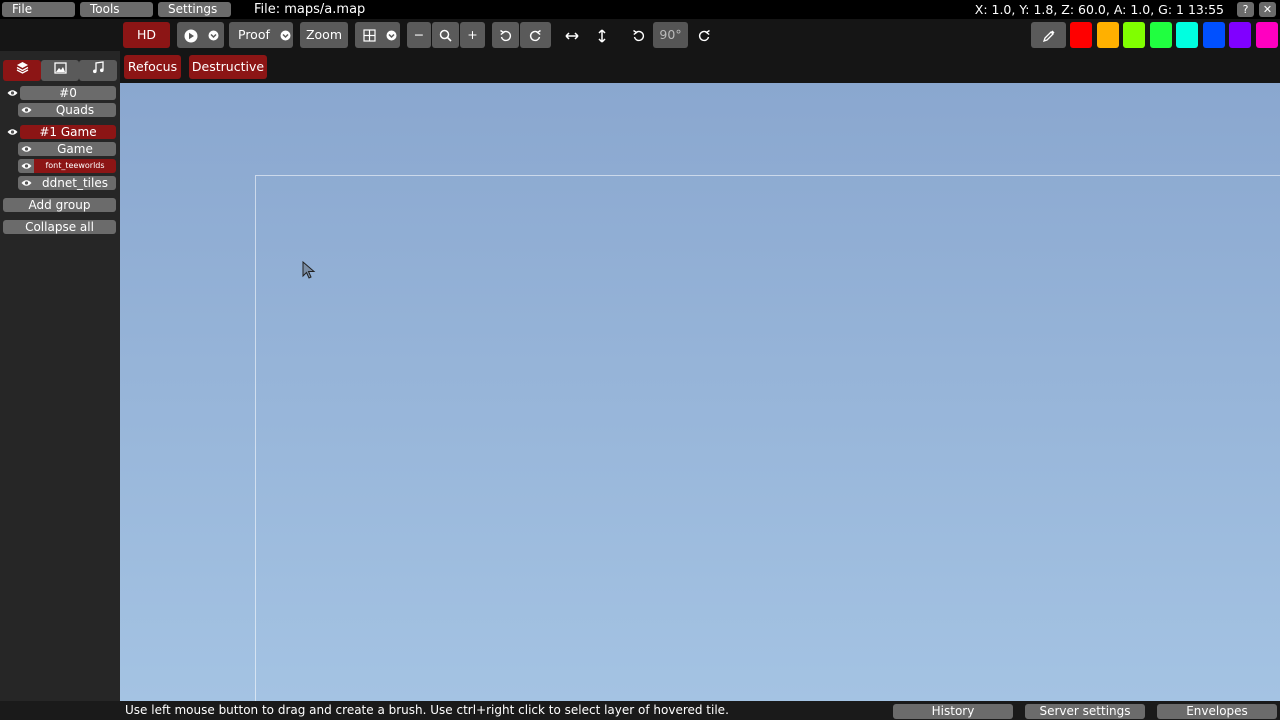 This screenshot has height=720, width=1280. What do you see at coordinates (68, 93) in the screenshot?
I see `group-0: #0` at bounding box center [68, 93].